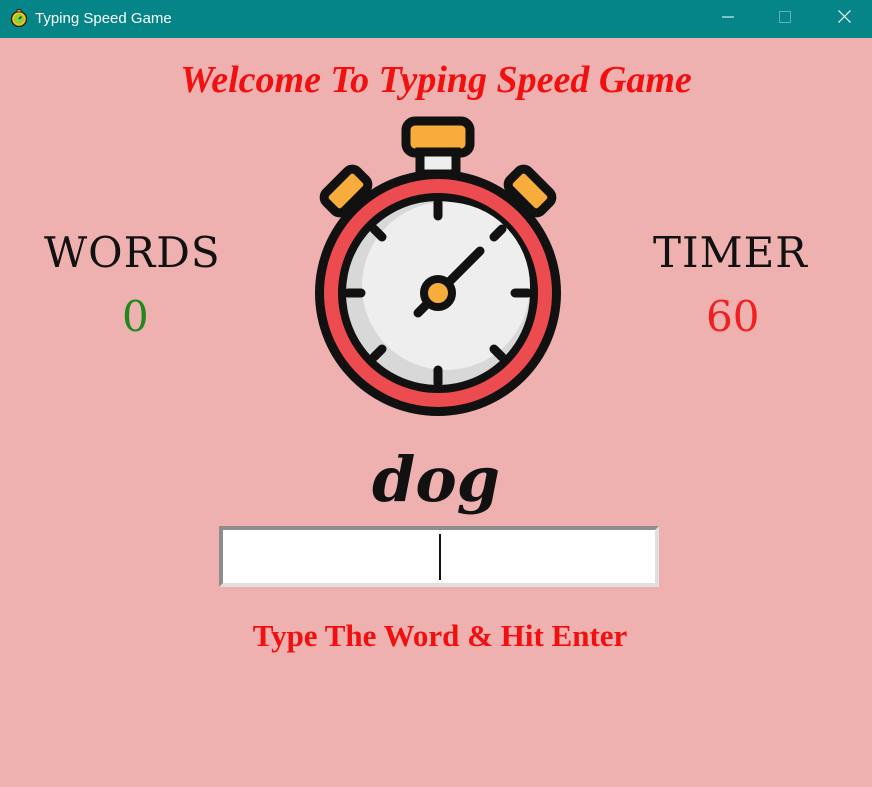 This screenshot has height=787, width=872. I want to click on minimize-button, so click(728, 19).